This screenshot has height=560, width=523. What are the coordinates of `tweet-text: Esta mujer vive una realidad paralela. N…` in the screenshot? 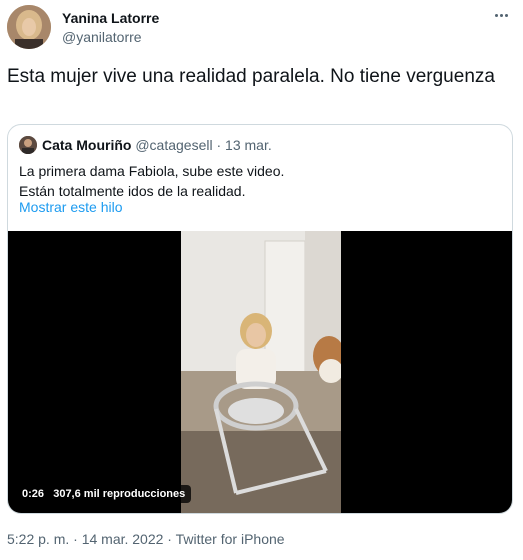 It's located at (251, 76).